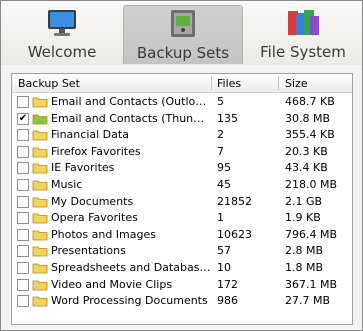 The width and height of the screenshot is (363, 331). Describe the element at coordinates (310, 135) in the screenshot. I see `row-size: 355.4 KB` at that location.